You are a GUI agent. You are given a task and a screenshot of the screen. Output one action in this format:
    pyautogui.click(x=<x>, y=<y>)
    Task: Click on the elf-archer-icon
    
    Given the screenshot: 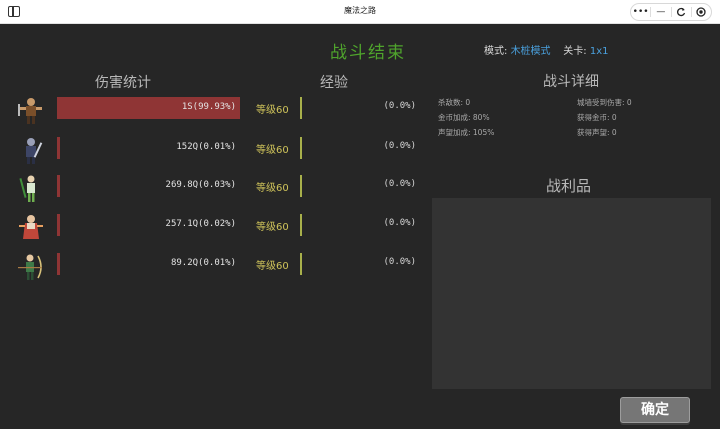 What is the action you would take?
    pyautogui.click(x=31, y=189)
    